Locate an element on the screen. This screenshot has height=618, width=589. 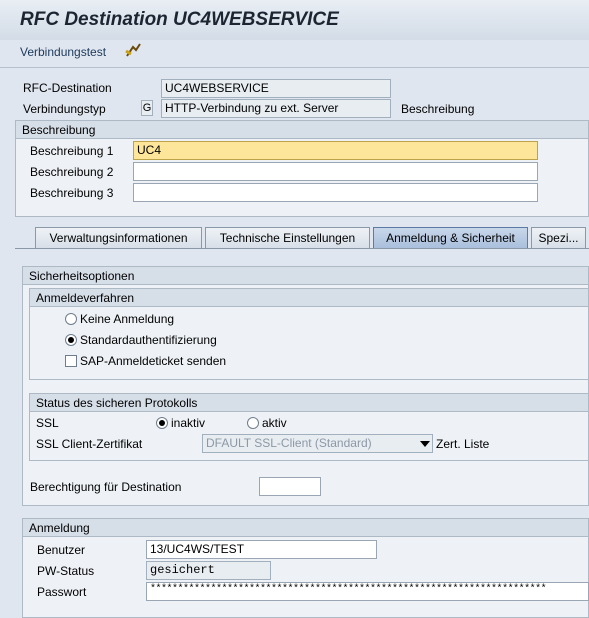
page-title: RFC Destination UC4WEBSERVICE is located at coordinates (179, 19).